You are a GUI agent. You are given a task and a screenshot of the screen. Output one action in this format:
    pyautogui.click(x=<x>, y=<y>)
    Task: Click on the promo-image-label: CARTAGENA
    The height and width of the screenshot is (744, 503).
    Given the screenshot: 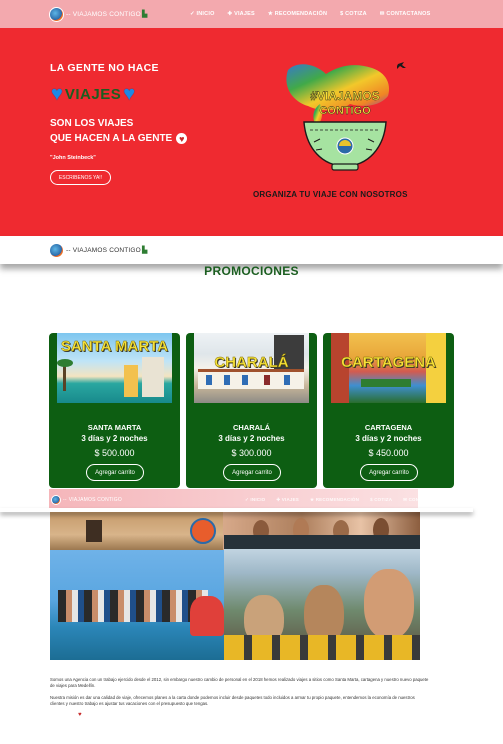 What is the action you would take?
    pyautogui.click(x=388, y=362)
    